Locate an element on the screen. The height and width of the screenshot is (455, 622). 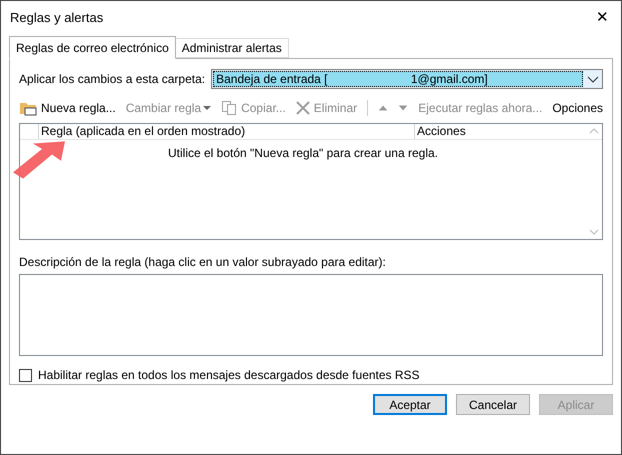
toolbar-button: Opciones is located at coordinates (578, 108).